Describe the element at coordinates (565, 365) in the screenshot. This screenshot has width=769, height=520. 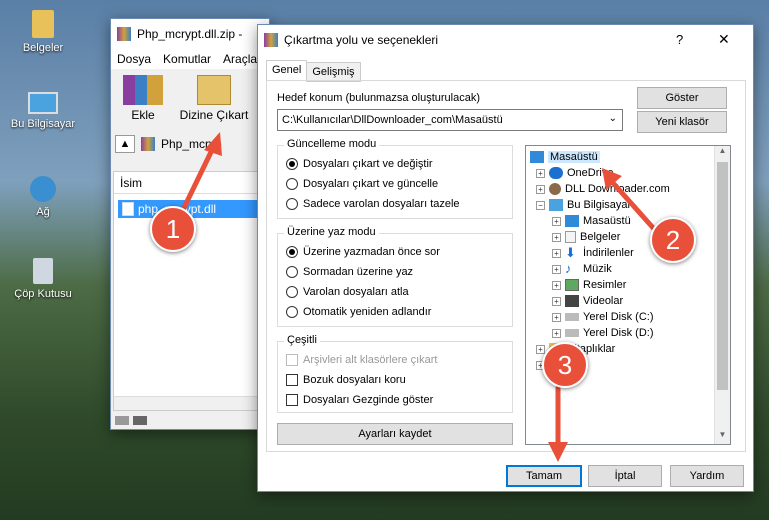
I see `step-marker-3: 3` at that location.